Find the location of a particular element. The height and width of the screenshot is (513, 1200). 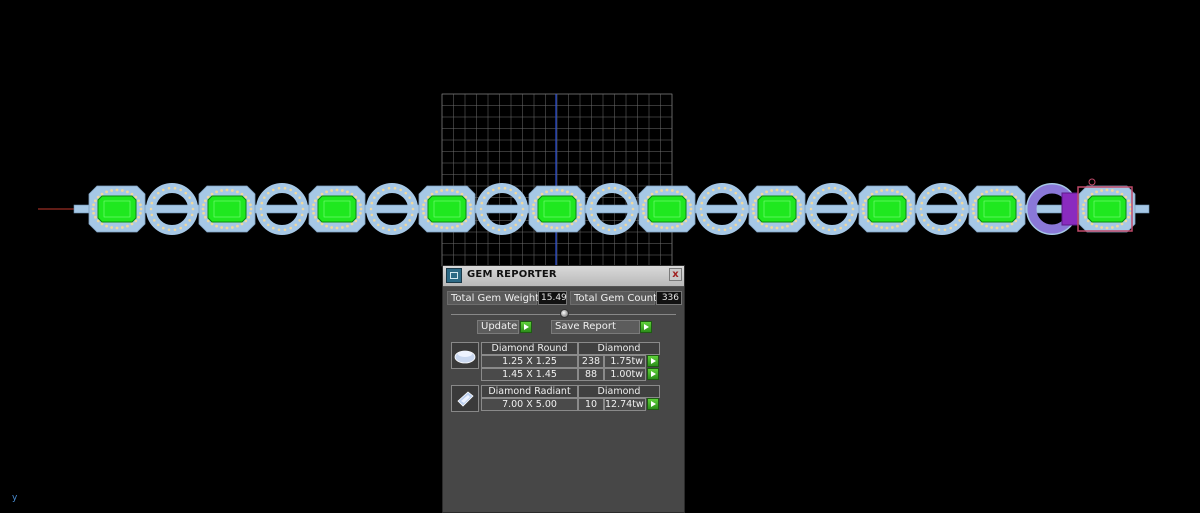

close-button: x is located at coordinates (675, 274).